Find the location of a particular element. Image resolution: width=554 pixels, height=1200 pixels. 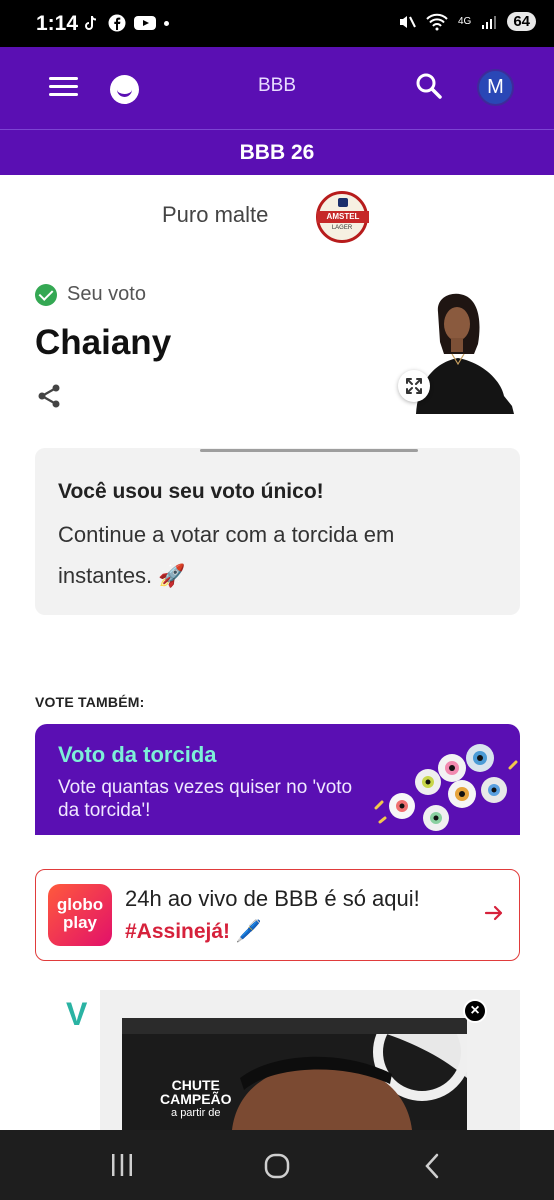

battery-level: 64 is located at coordinates (521, 21).